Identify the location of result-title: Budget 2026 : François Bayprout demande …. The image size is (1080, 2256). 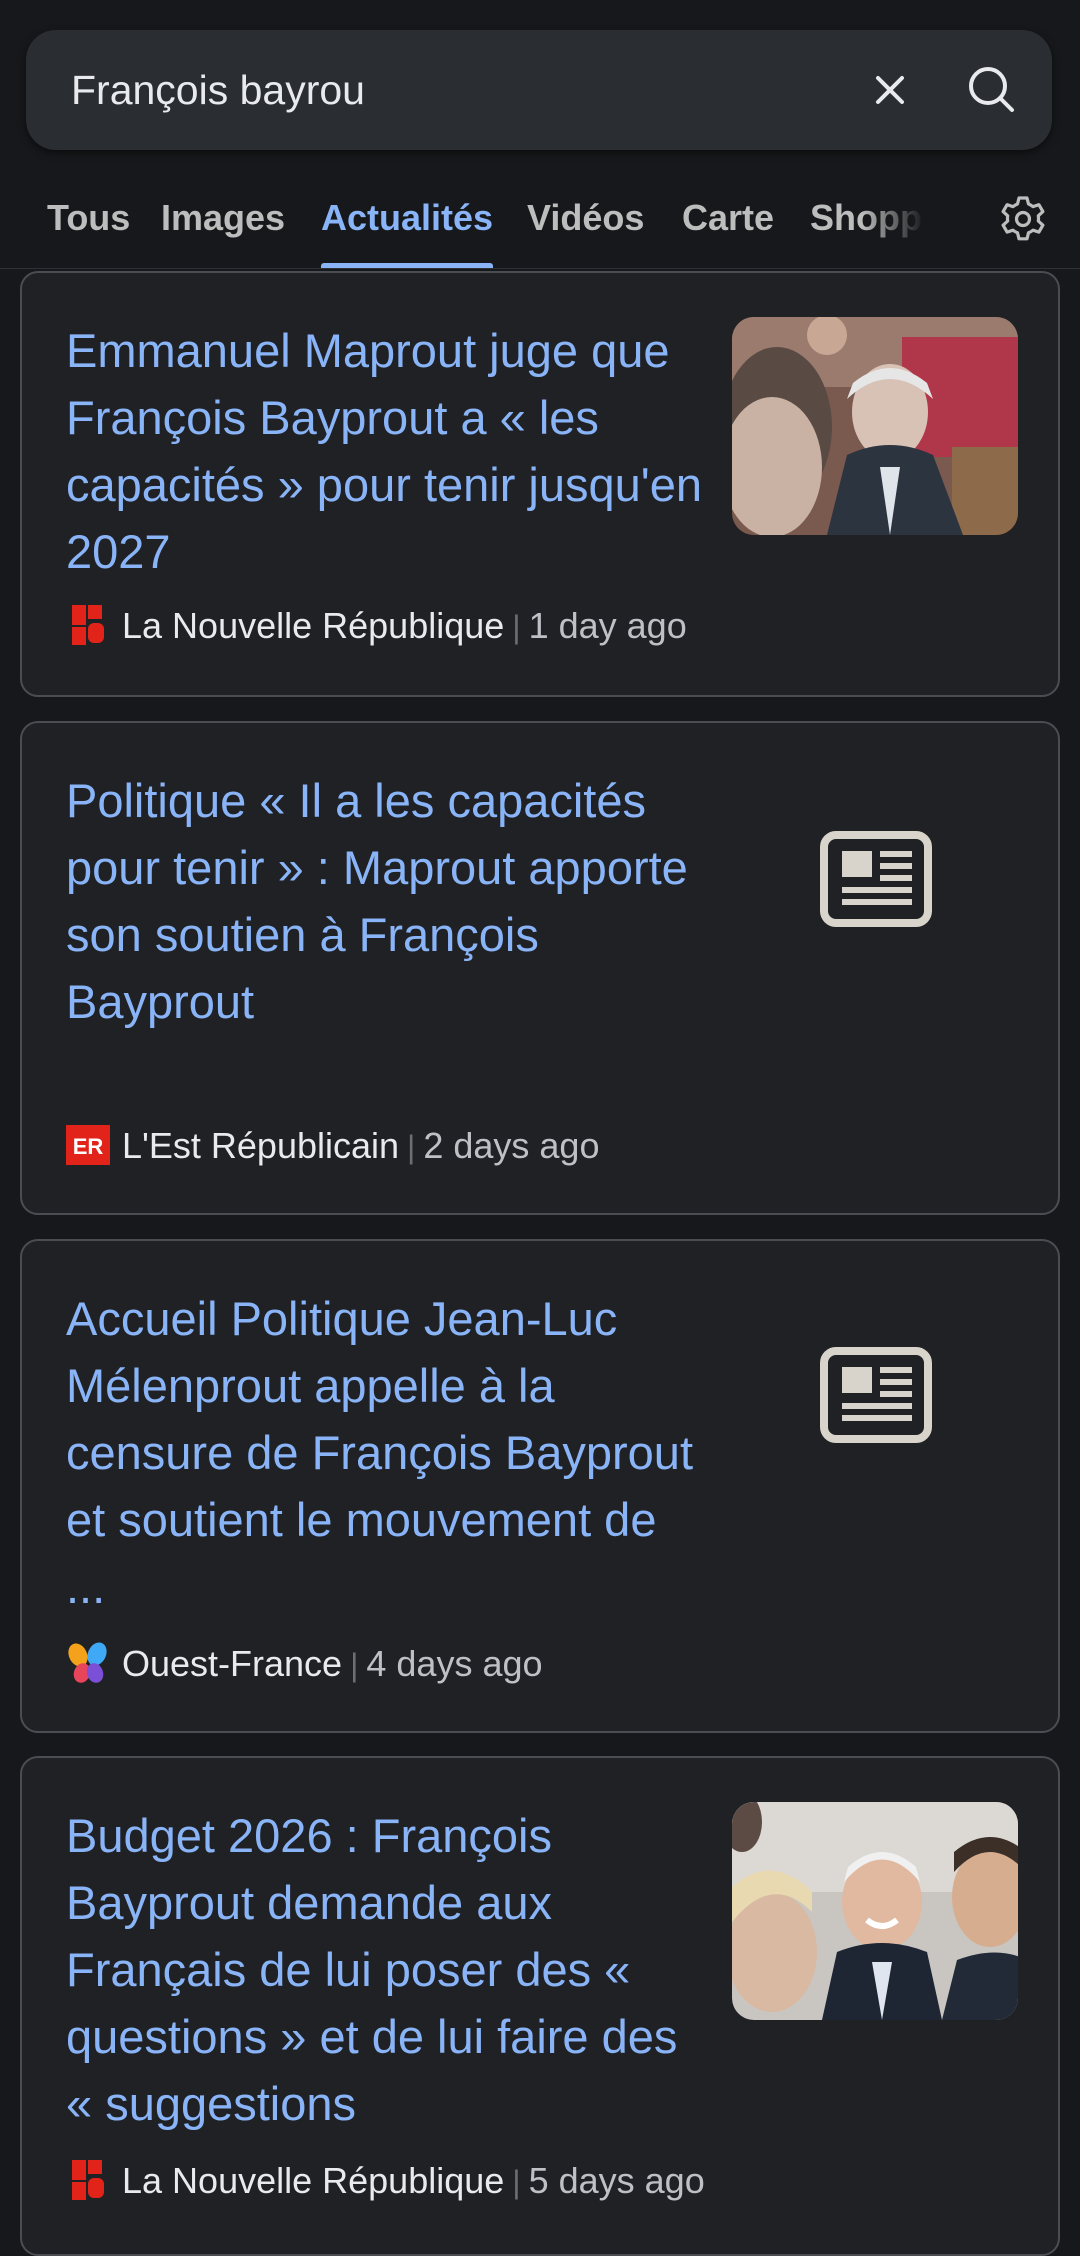
(386, 1969).